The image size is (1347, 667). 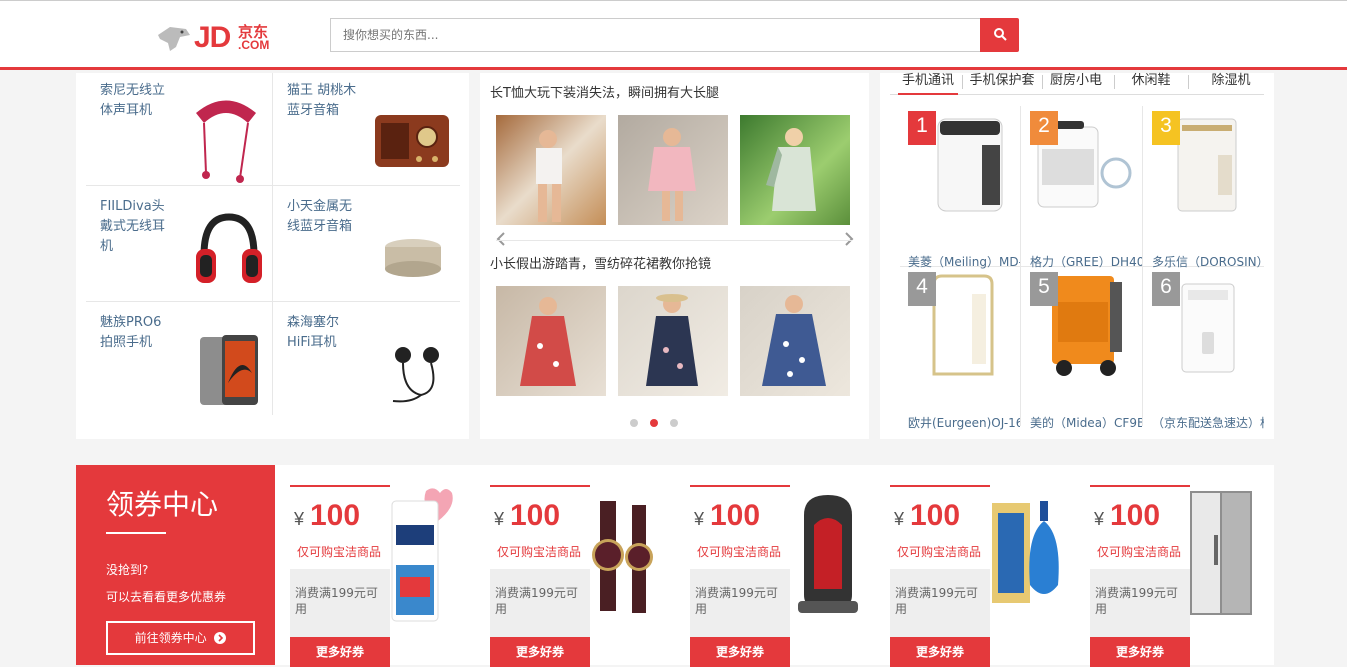 What do you see at coordinates (660, 423) in the screenshot?
I see `carousel-dots` at bounding box center [660, 423].